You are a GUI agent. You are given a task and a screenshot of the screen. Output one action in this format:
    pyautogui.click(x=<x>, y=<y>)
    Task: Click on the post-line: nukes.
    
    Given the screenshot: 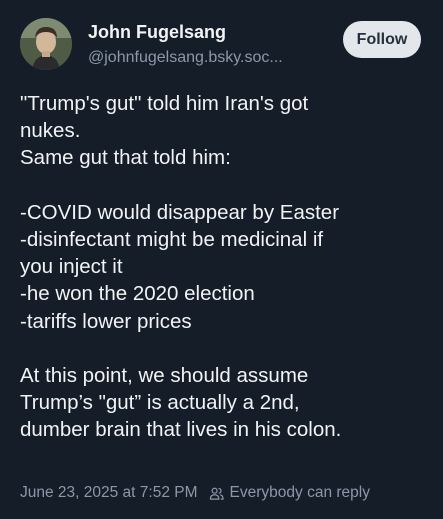 What is the action you would take?
    pyautogui.click(x=50, y=131)
    